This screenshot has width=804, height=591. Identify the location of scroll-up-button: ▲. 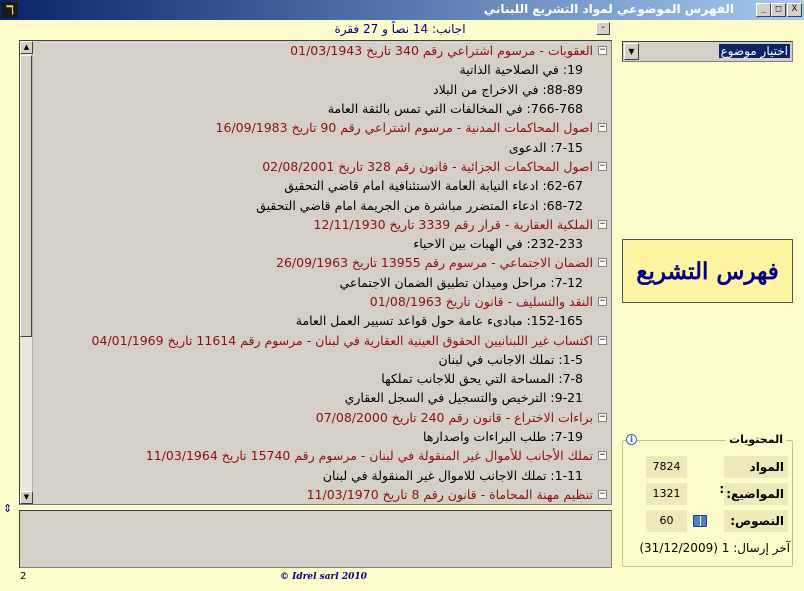
(26, 47).